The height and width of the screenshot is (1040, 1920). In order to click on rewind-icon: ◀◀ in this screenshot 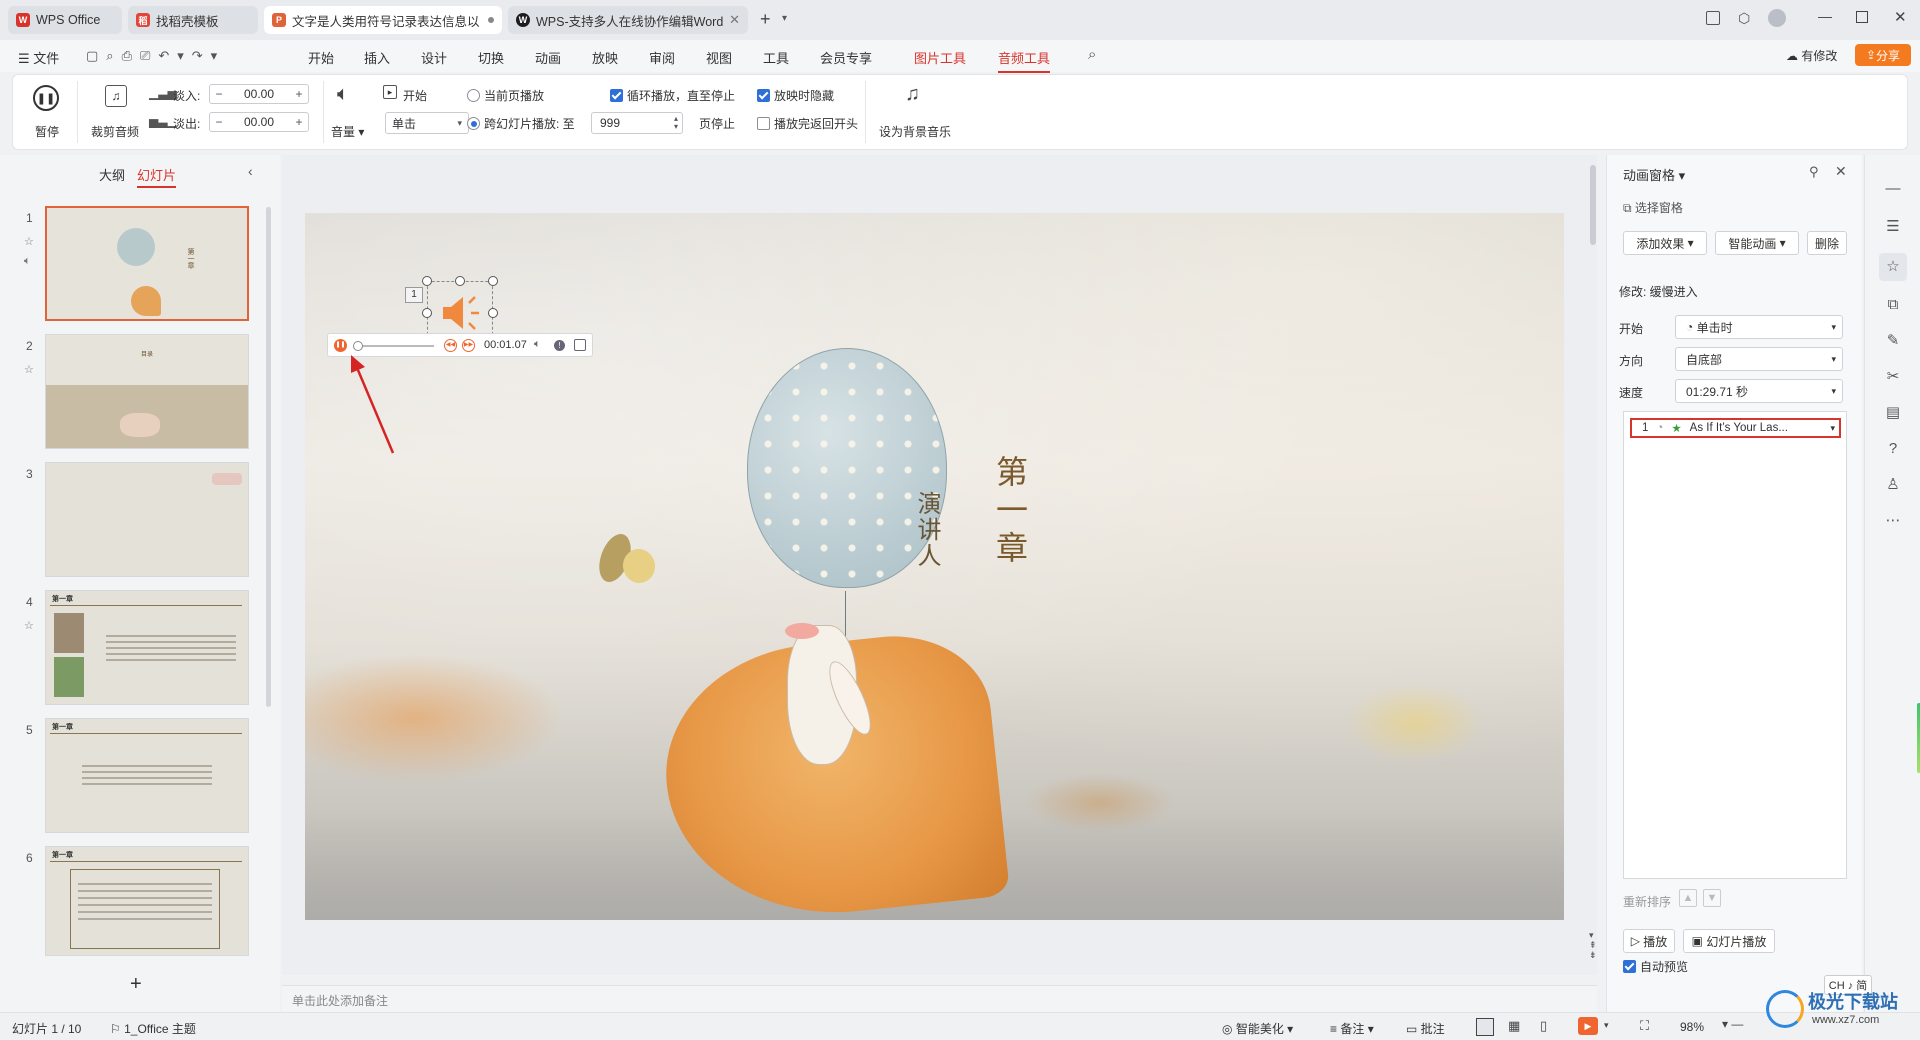, I will do `click(450, 345)`.